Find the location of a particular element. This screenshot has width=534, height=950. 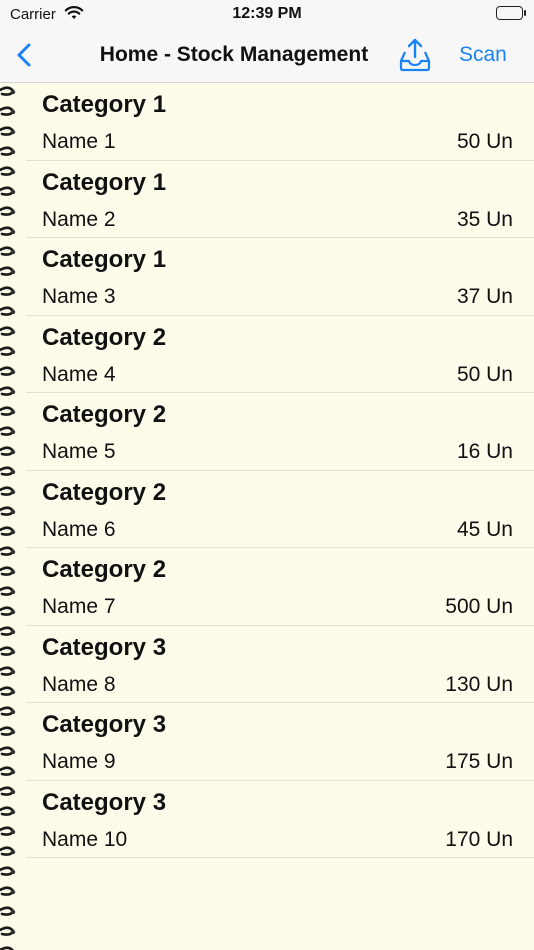

list-item: Category 3 Name 8 130 Un is located at coordinates (280, 664).